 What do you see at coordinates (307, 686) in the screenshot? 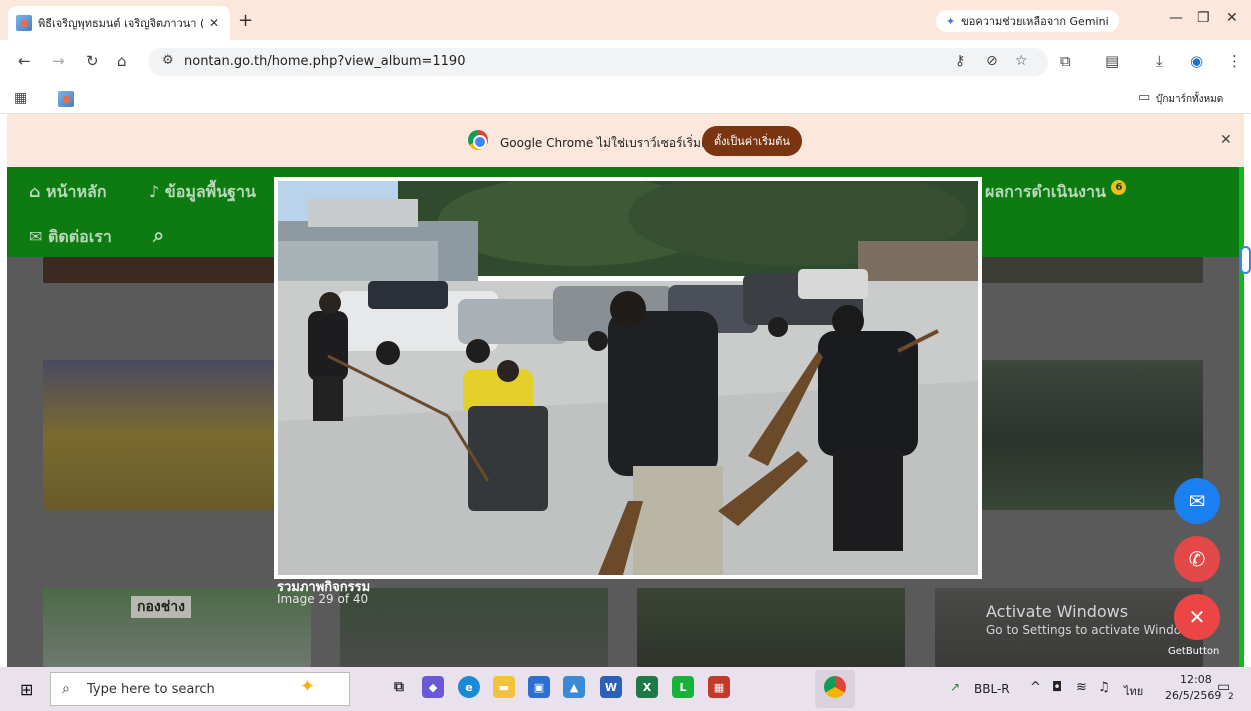
I see `copilot-sparkle-icon: ✦` at bounding box center [307, 686].